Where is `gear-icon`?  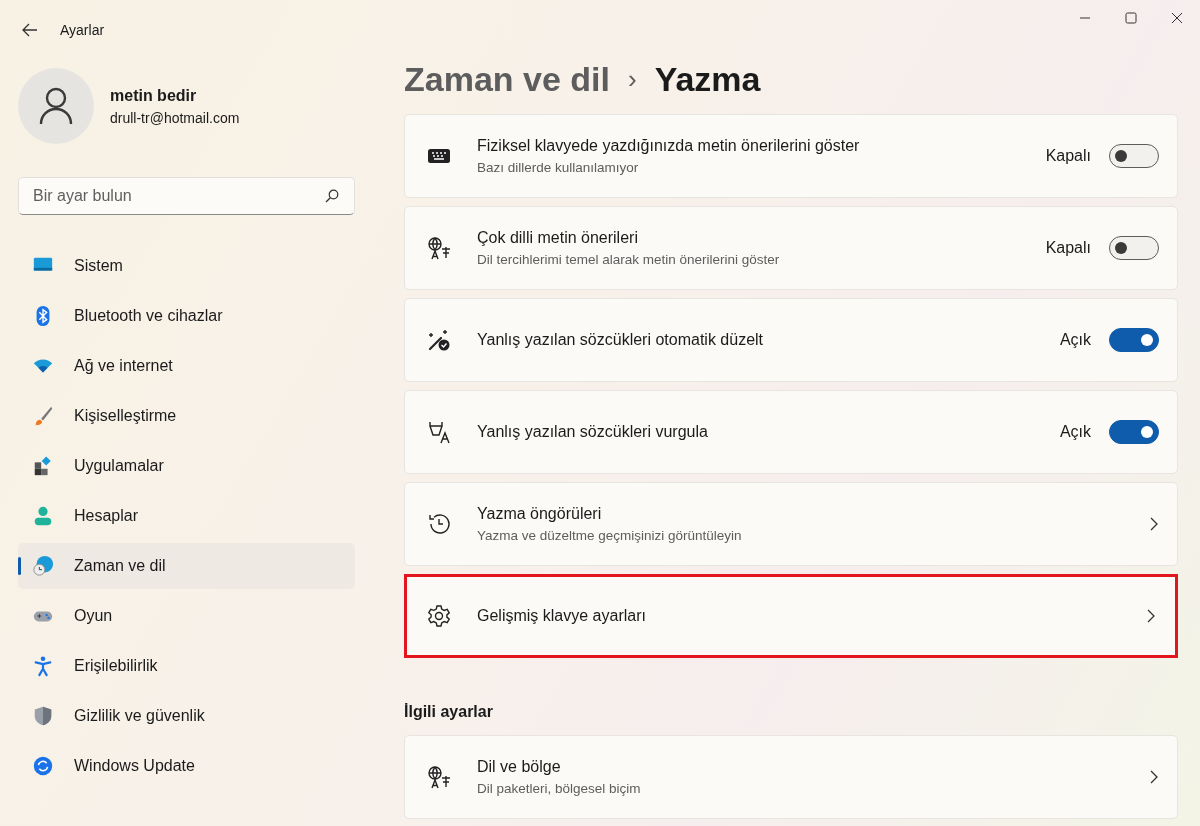
gear-icon is located at coordinates (439, 616).